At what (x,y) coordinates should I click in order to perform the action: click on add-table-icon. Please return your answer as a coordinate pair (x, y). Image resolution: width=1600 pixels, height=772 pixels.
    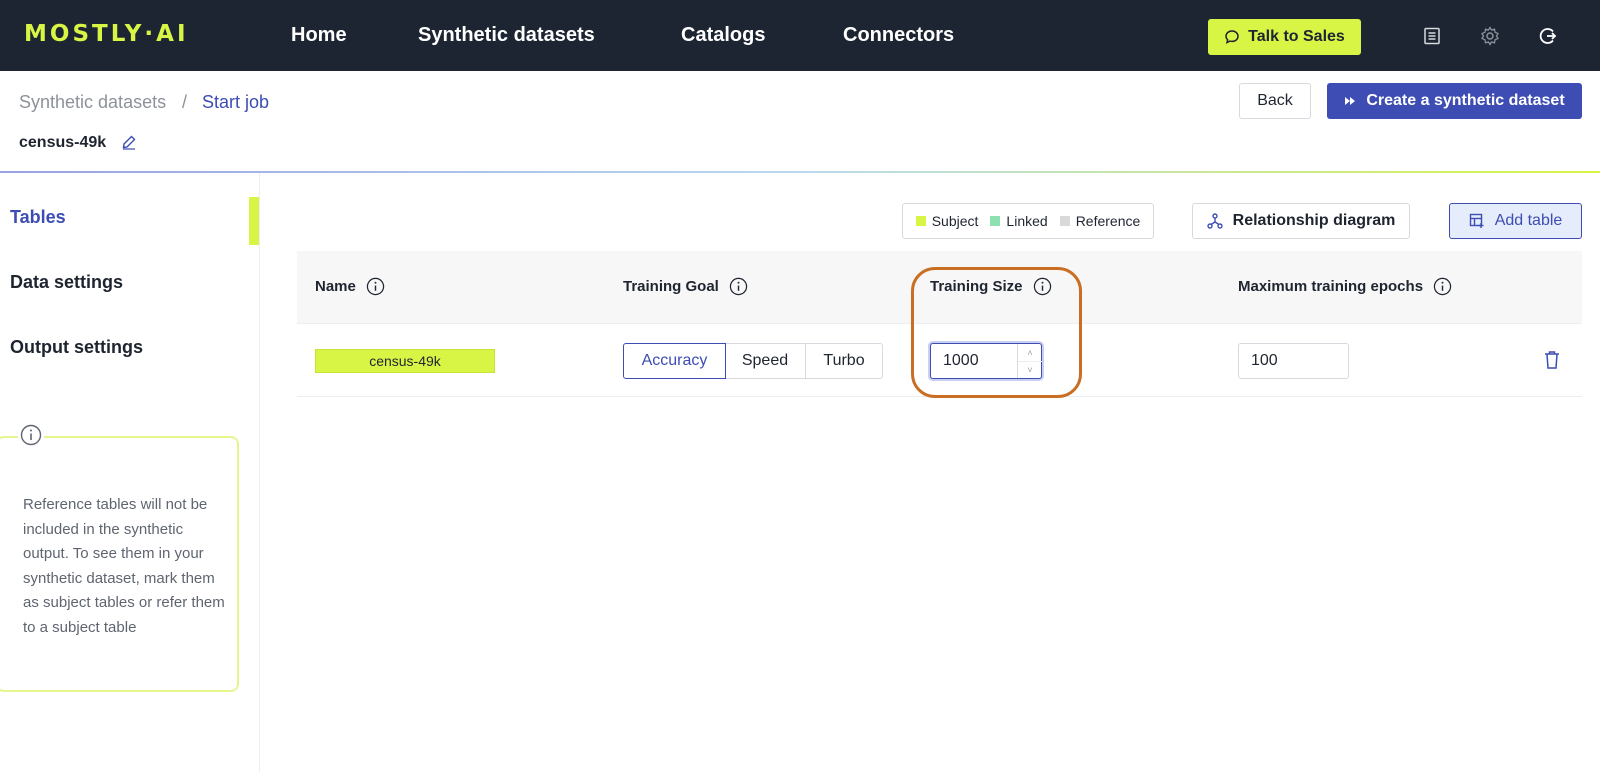
    Looking at the image, I should click on (1476, 220).